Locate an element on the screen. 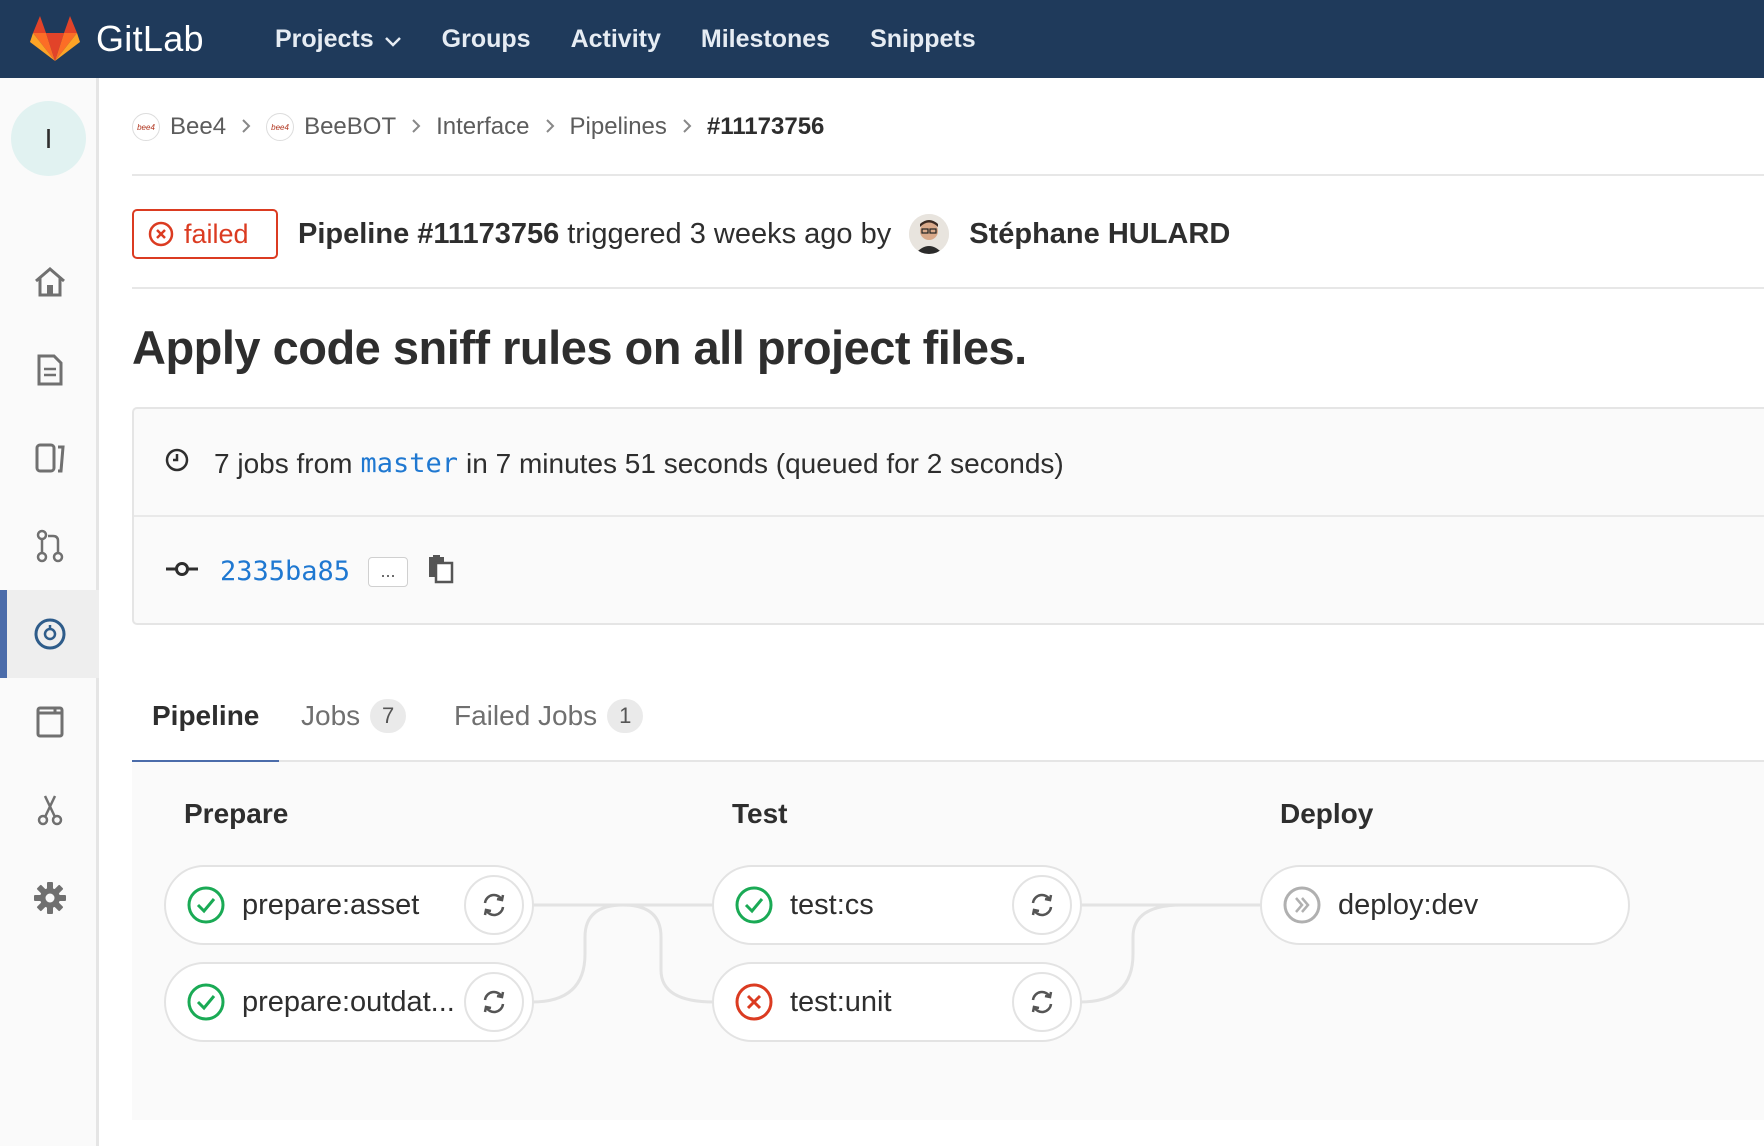 This screenshot has height=1146, width=1764. avatar is located at coordinates (929, 234).